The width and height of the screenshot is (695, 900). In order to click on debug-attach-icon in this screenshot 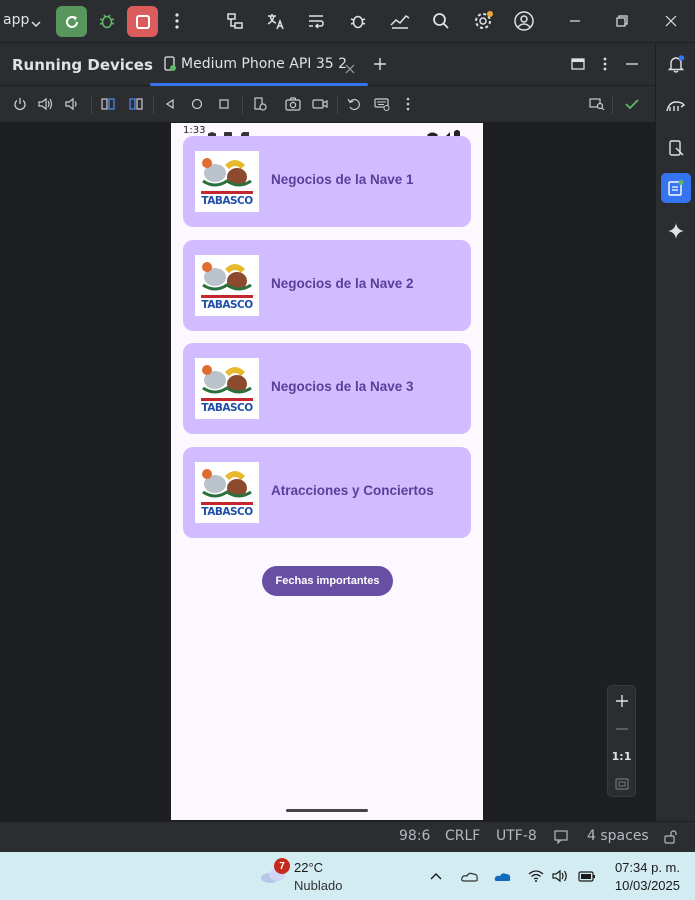, I will do `click(358, 21)`.